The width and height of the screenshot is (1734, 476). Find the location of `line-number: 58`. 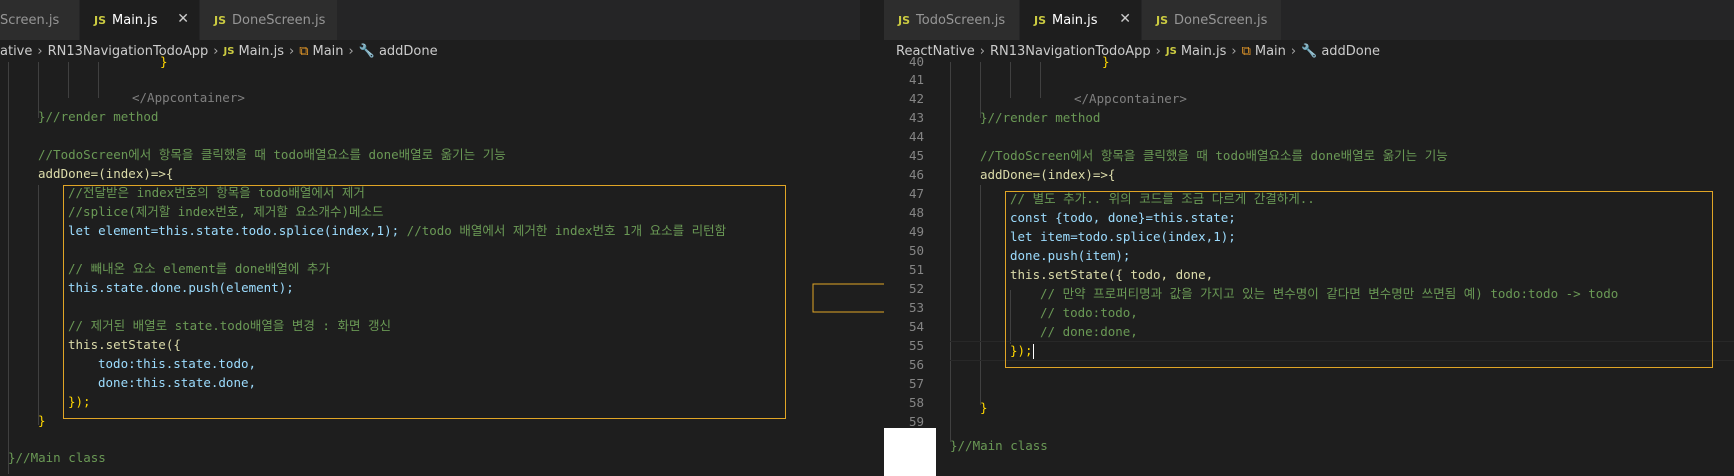

line-number: 58 is located at coordinates (916, 402).